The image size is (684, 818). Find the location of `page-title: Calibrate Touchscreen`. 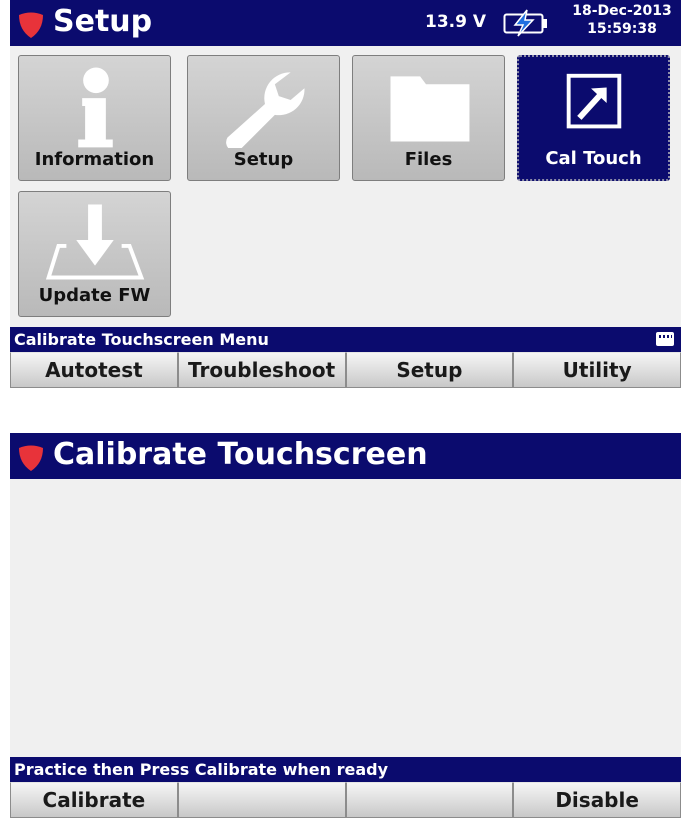

page-title: Calibrate Touchscreen is located at coordinates (240, 454).